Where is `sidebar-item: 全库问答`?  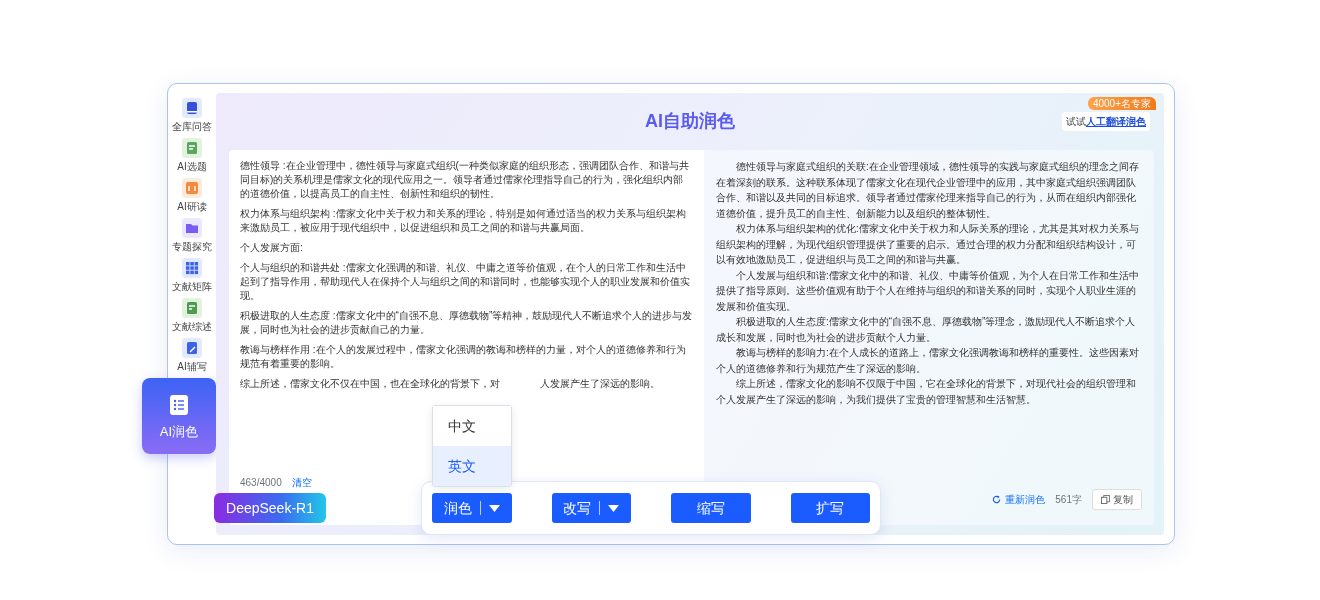
sidebar-item: 全库问答 is located at coordinates (192, 118).